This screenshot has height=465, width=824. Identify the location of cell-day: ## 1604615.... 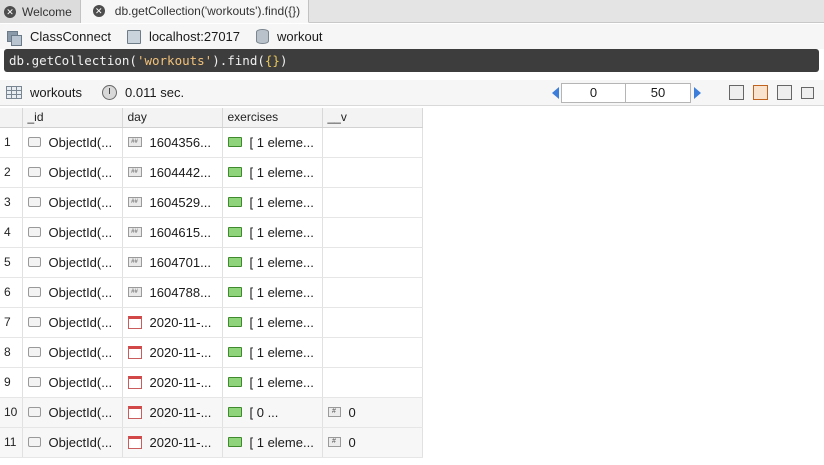
(172, 232).